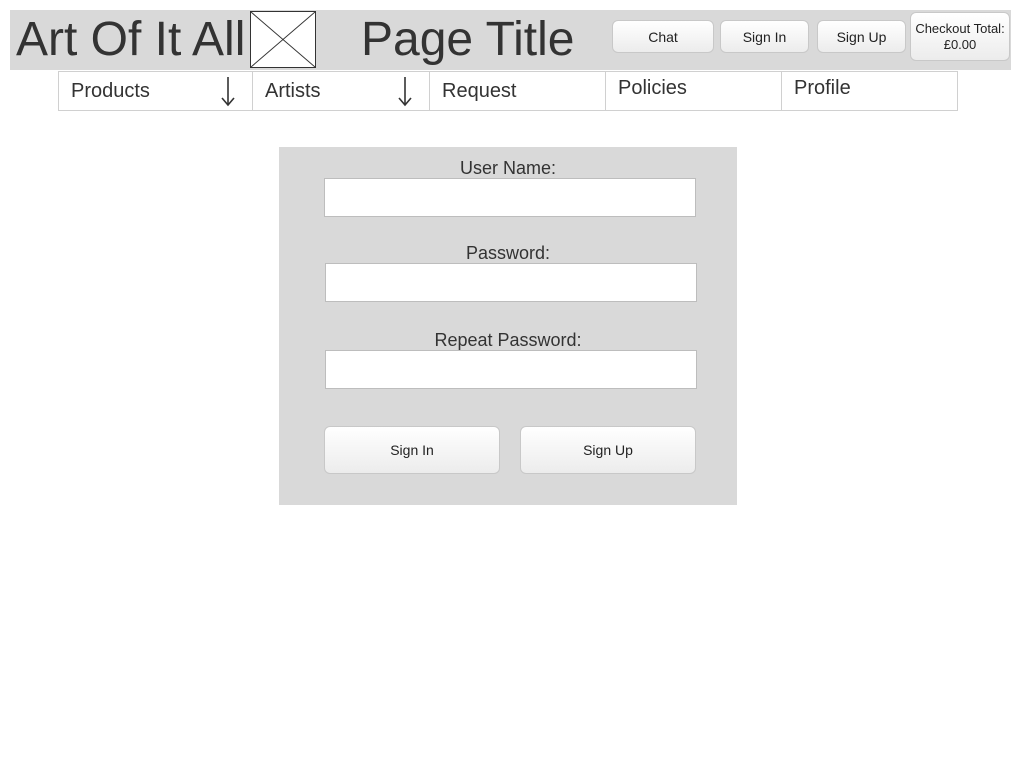 This screenshot has width=1024, height=768. Describe the element at coordinates (510, 197) in the screenshot. I see `user-name-input` at that location.